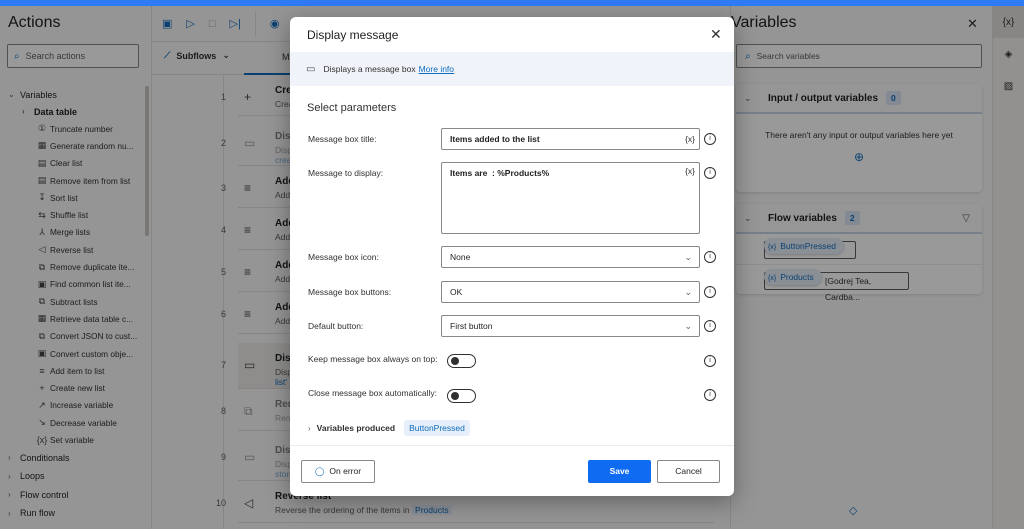 This screenshot has height=529, width=1024. Describe the element at coordinates (471, 326) in the screenshot. I see `select-value: First button` at that location.